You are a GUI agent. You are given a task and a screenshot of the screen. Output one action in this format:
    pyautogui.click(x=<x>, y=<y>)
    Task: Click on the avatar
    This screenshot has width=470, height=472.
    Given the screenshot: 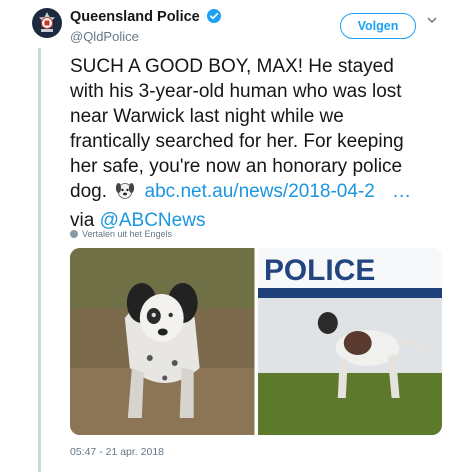 What is the action you would take?
    pyautogui.click(x=47, y=23)
    